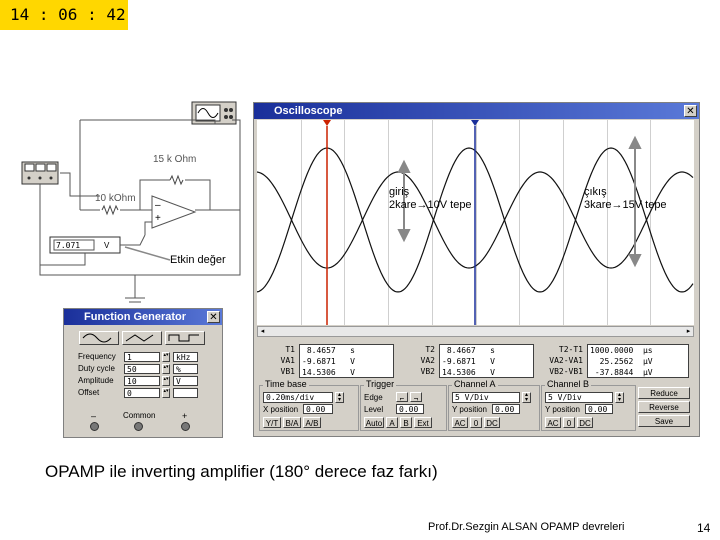 Image resolution: width=720 pixels, height=540 pixels. What do you see at coordinates (135, 317) in the screenshot?
I see `function-generator-title-text: Function Generator` at bounding box center [135, 317].